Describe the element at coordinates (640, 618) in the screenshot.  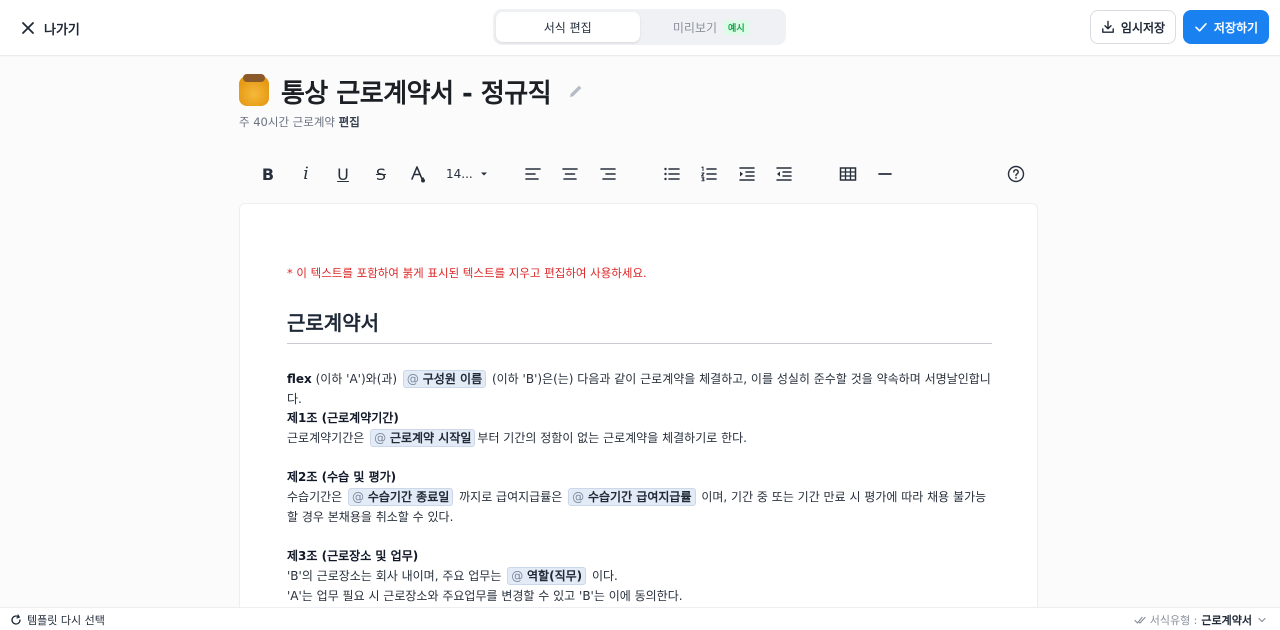
I see `footer-bar: 템플릿 다시 선택 서식유형 : 근로계약서` at that location.